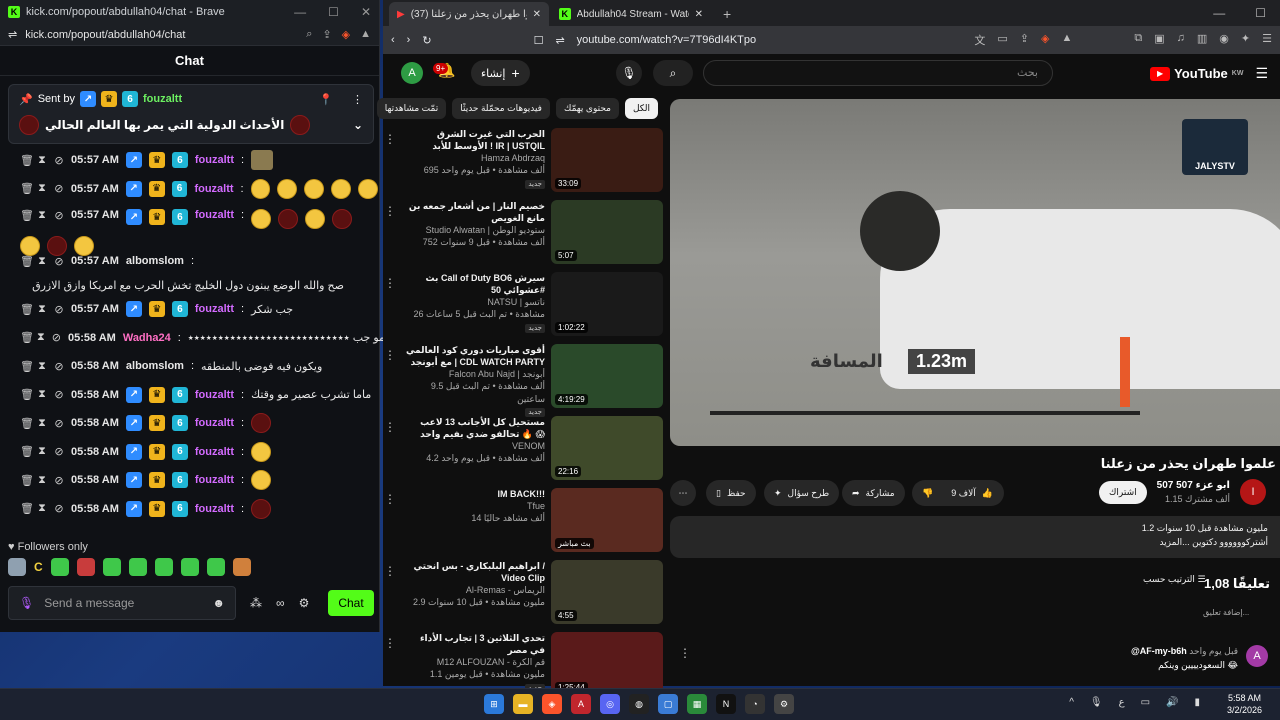 Image resolution: width=1280 pixels, height=720 pixels. I want to click on sidebar-icon: ▥, so click(1202, 40).